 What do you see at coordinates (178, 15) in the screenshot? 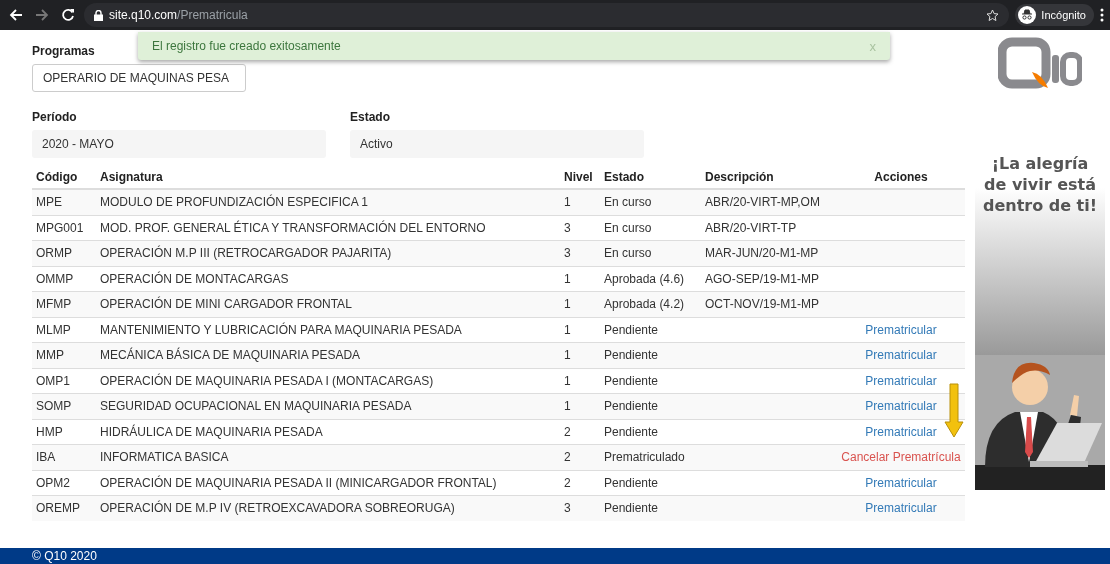
I see `url-text: site.q10.com/Prematricula` at bounding box center [178, 15].